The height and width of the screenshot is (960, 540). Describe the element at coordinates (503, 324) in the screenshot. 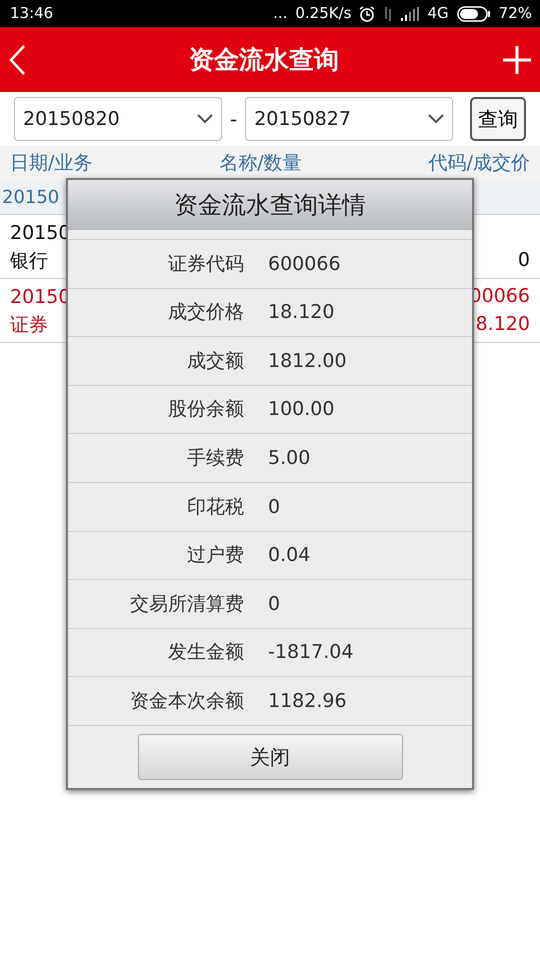

I see `row-text: 8.120` at that location.